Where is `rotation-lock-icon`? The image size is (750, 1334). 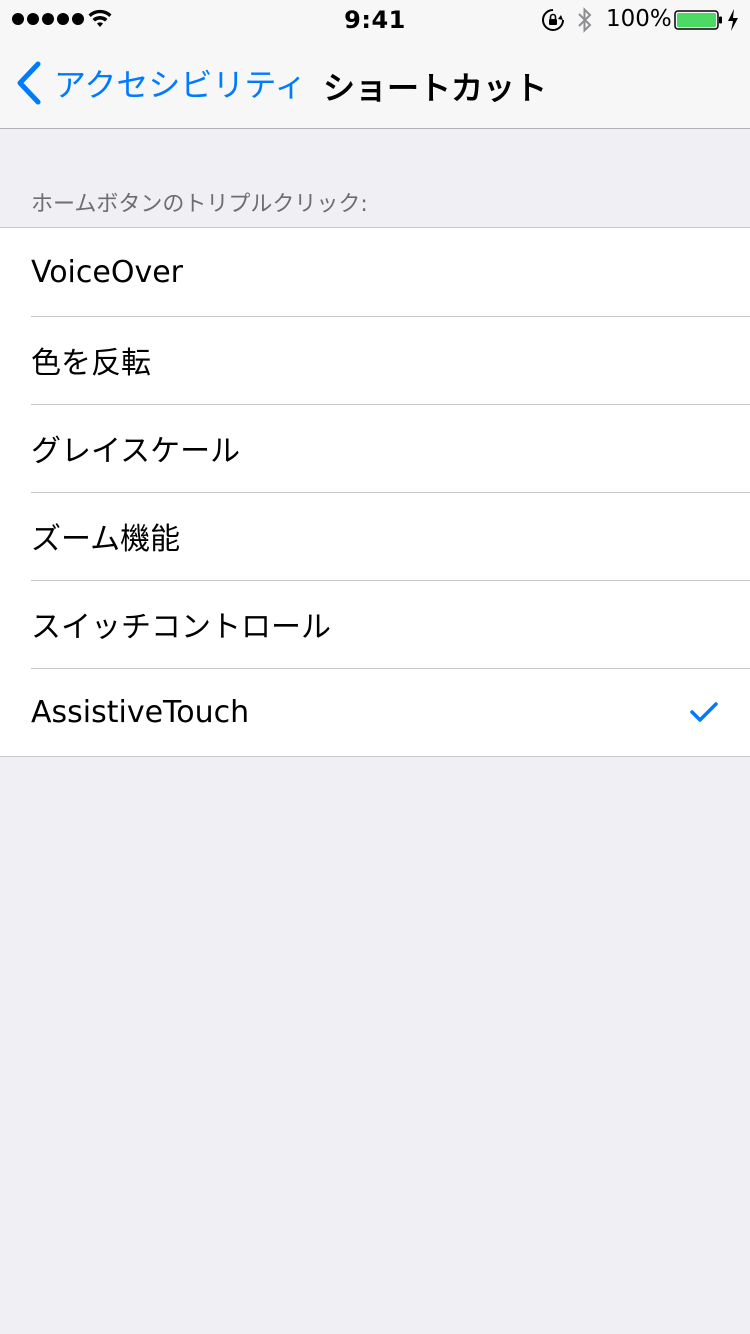
rotation-lock-icon is located at coordinates (553, 20).